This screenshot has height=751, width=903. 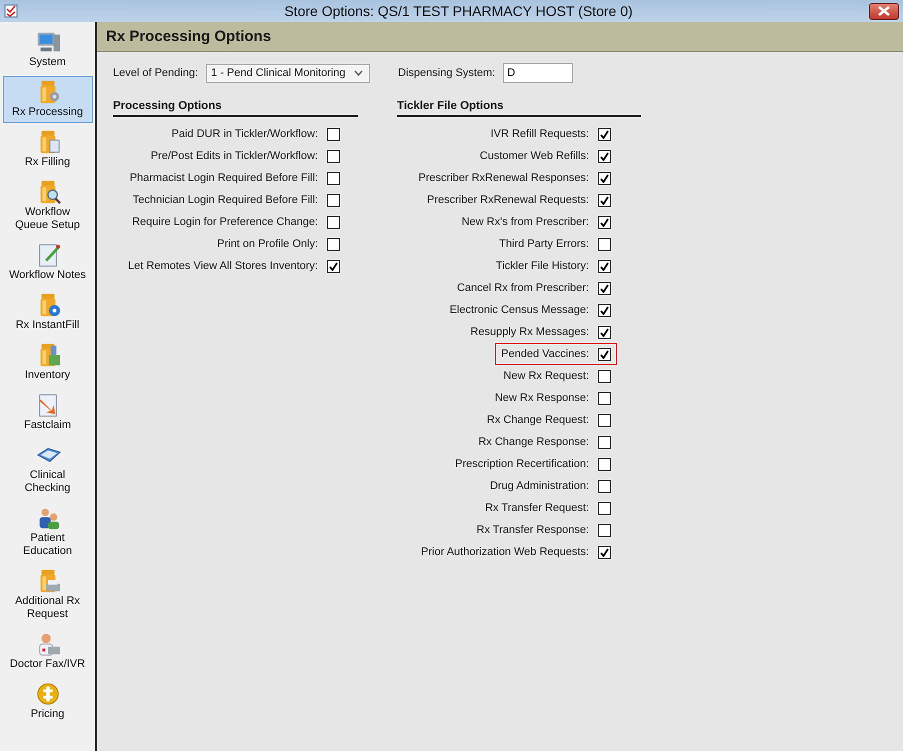 What do you see at coordinates (545, 354) in the screenshot?
I see `checkbox-label: Pended Vaccines:` at bounding box center [545, 354].